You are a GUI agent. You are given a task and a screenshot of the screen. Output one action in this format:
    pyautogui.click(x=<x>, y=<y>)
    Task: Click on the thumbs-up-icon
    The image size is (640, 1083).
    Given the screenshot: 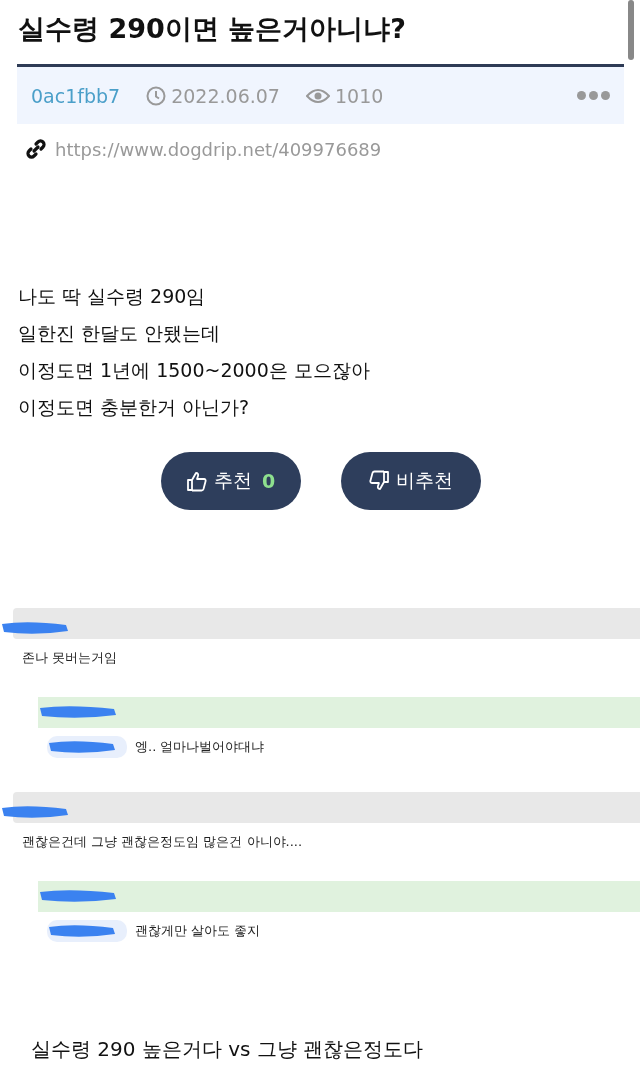 What is the action you would take?
    pyautogui.click(x=196, y=481)
    